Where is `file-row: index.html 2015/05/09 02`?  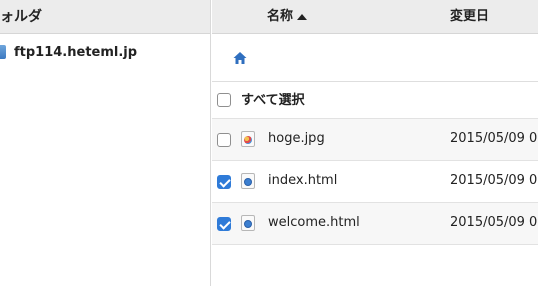 file-row: index.html 2015/05/09 02 is located at coordinates (375, 182).